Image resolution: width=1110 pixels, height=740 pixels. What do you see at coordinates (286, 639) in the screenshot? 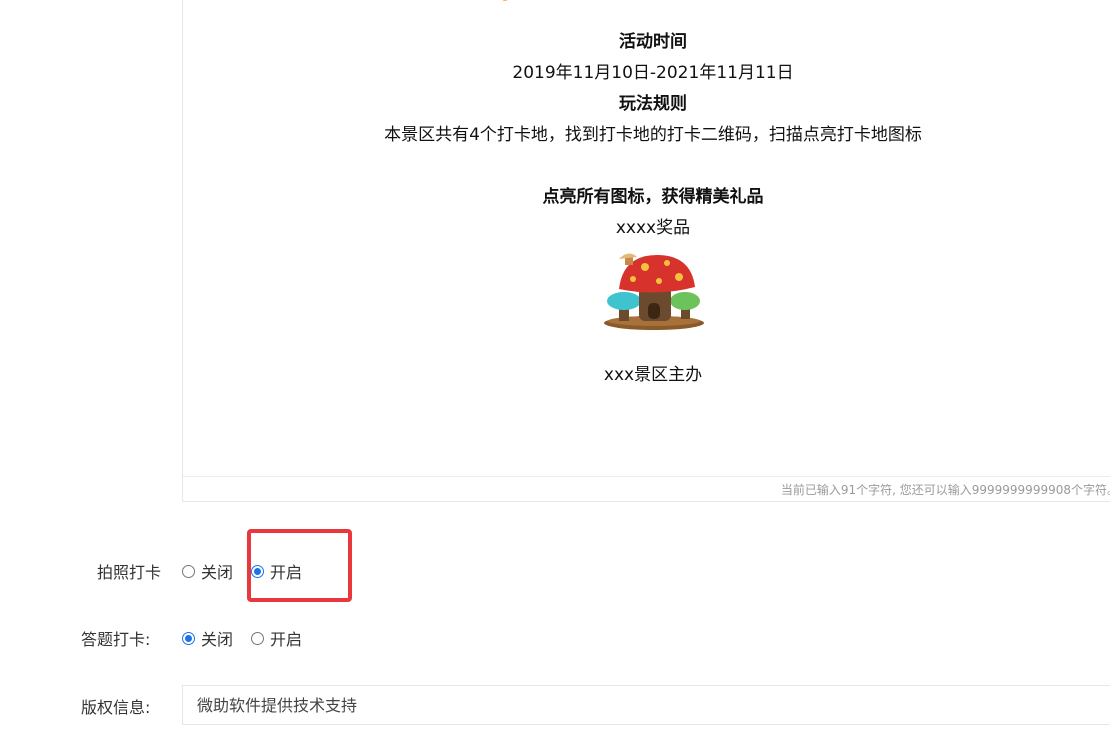
I see `quiz-checkin-on-label: 开启` at bounding box center [286, 639].